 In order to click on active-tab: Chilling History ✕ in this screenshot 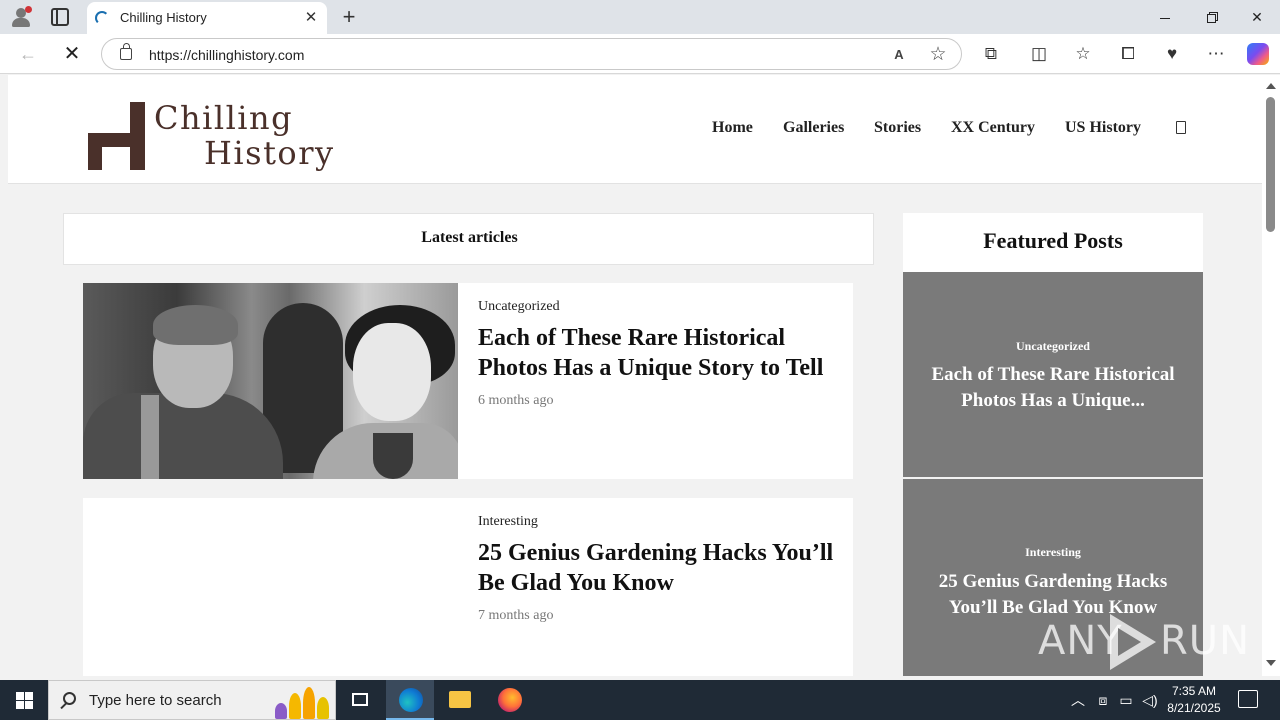, I will do `click(207, 18)`.